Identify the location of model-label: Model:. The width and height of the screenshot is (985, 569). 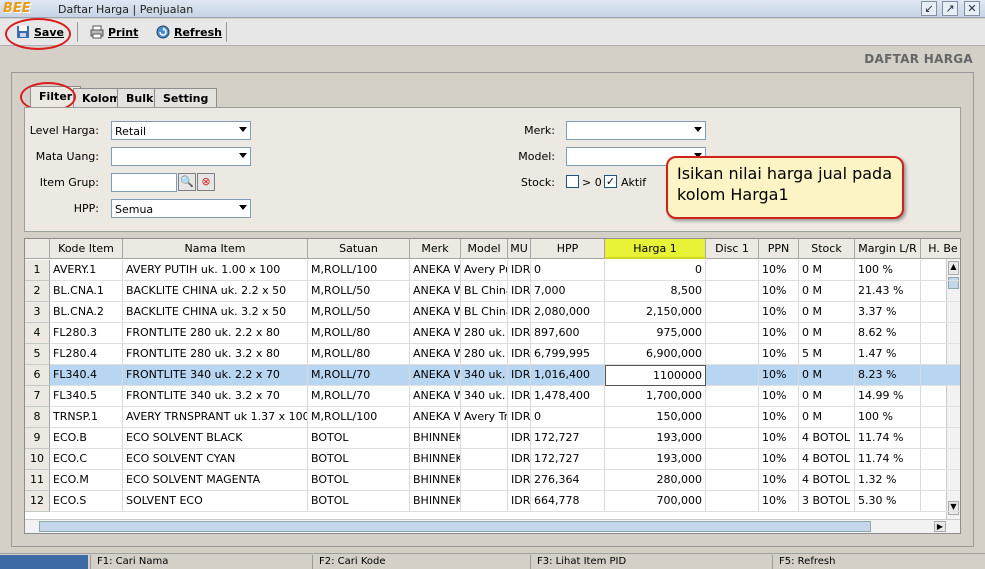
(536, 156).